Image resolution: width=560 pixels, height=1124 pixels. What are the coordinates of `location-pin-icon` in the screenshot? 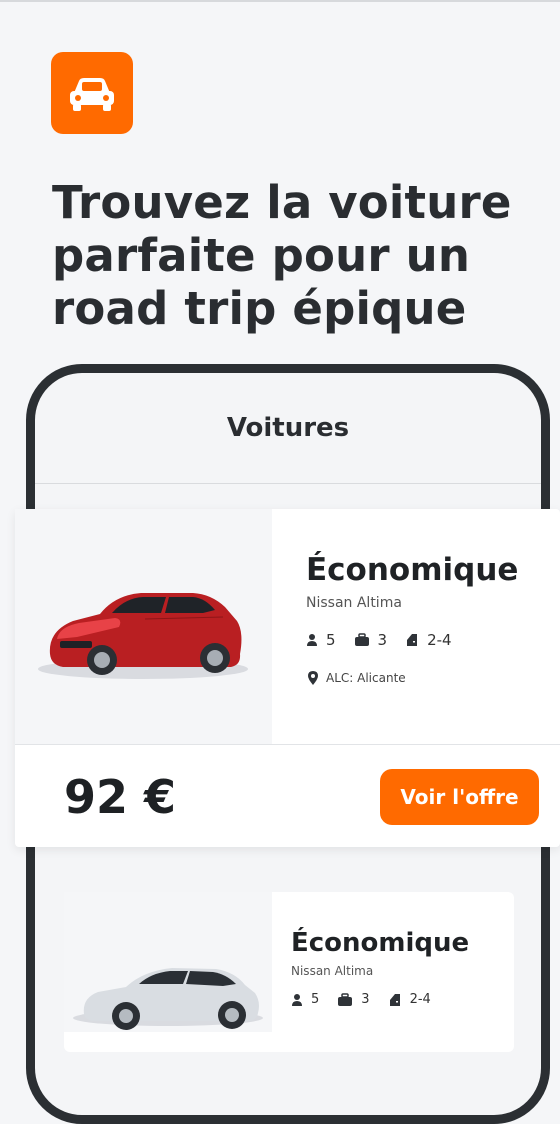 It's located at (313, 678).